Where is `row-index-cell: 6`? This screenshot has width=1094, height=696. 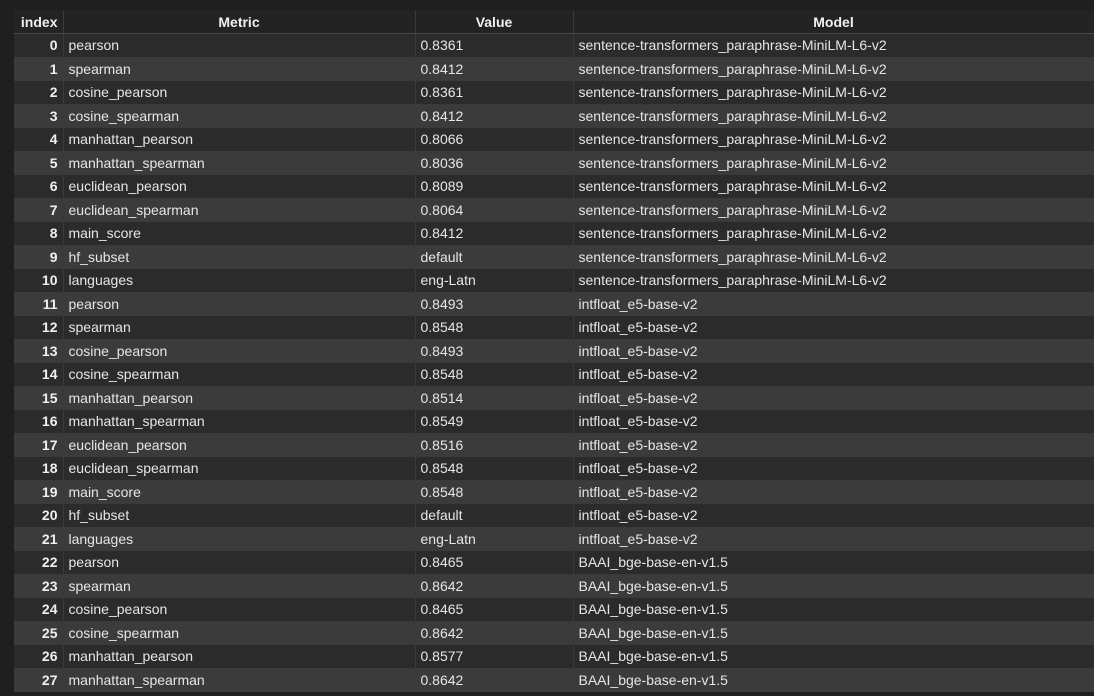 row-index-cell: 6 is located at coordinates (39, 186).